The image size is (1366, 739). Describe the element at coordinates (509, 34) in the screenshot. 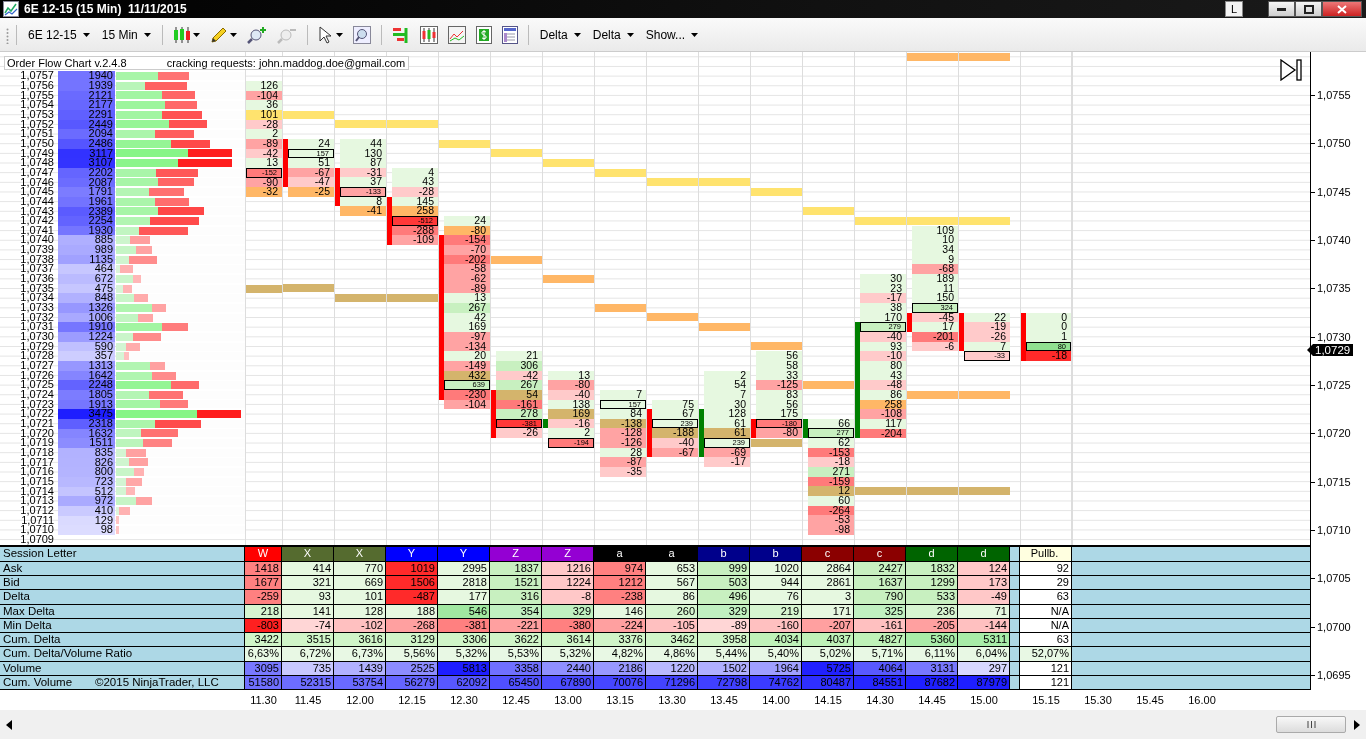

I see `table-icon` at that location.